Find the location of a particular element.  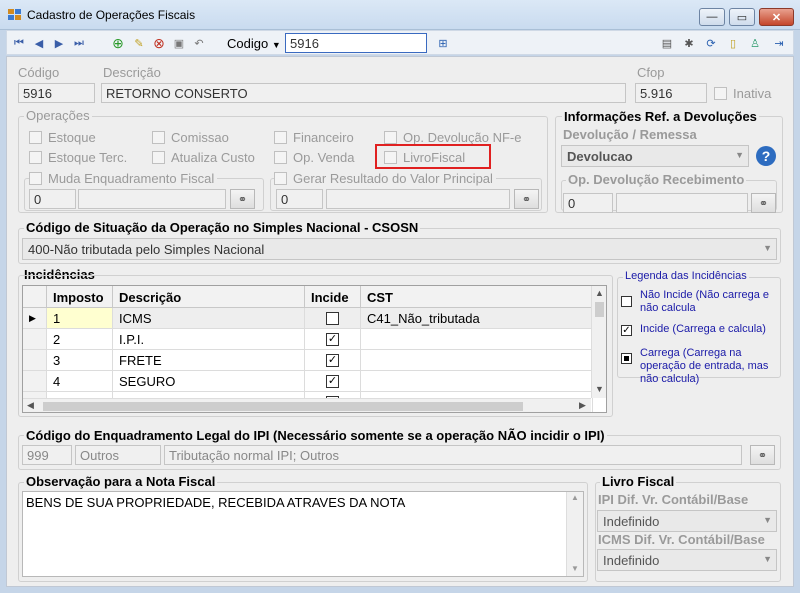

col-incide: Incide is located at coordinates (333, 297).